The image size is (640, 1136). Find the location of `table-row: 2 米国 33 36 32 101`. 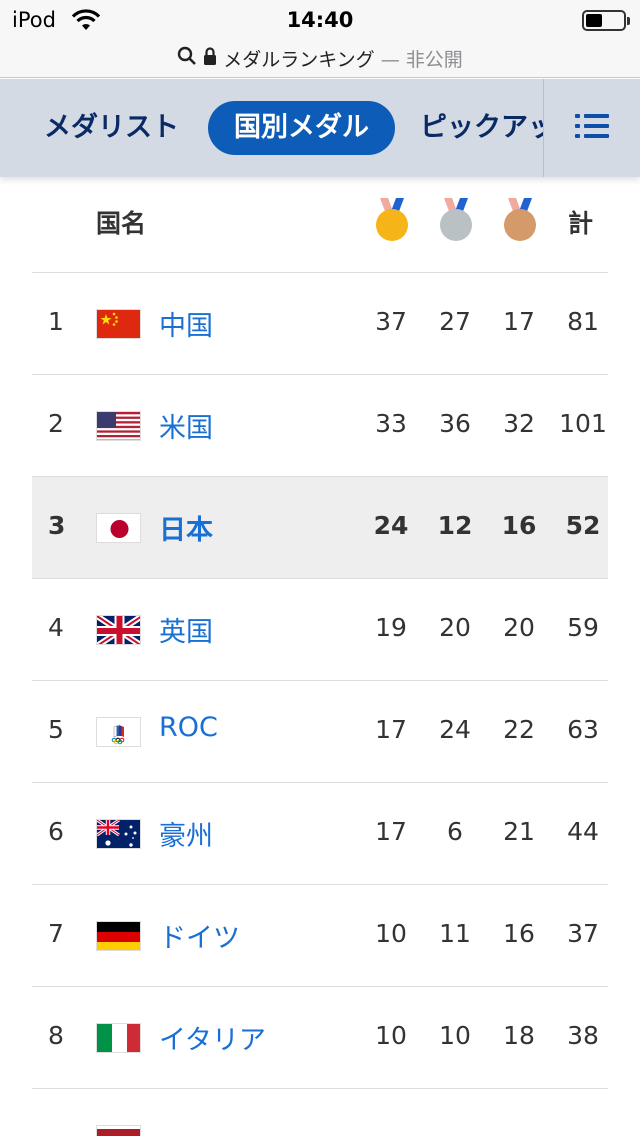

table-row: 2 米国 33 36 32 101 is located at coordinates (320, 426).